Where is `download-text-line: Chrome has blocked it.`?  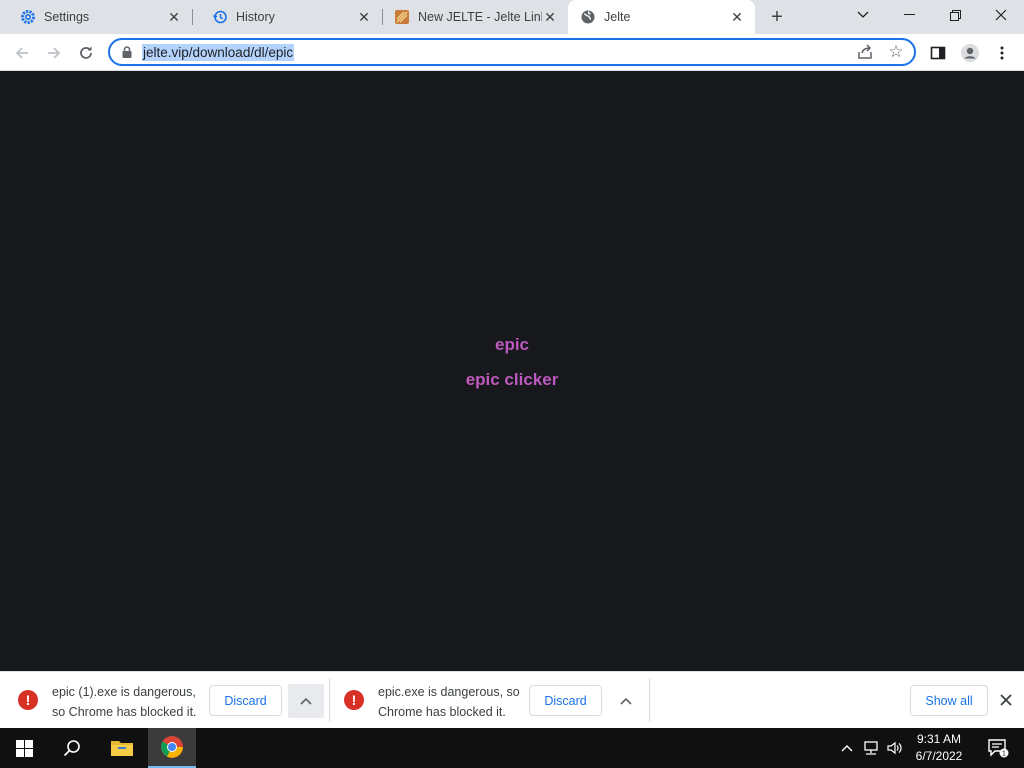 download-text-line: Chrome has blocked it. is located at coordinates (442, 712).